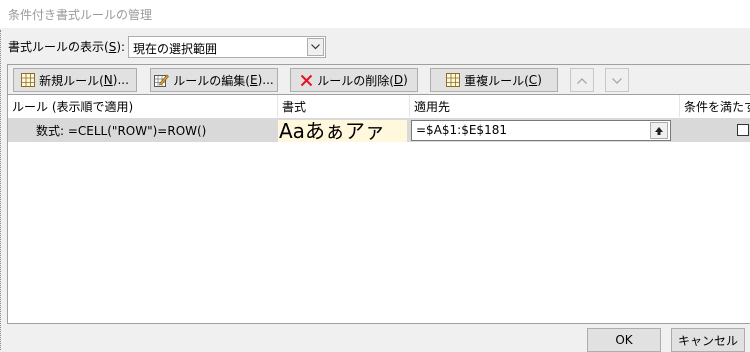  I want to click on duplicate-rule-icon, so click(453, 80).